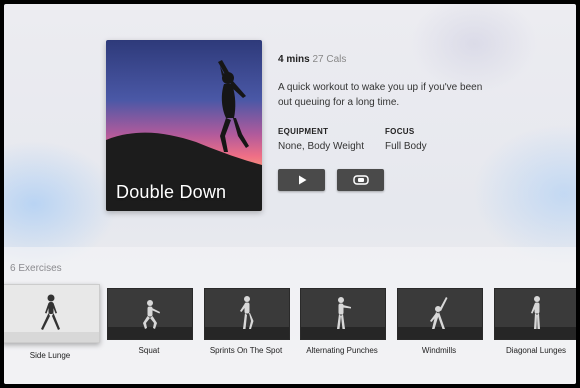  What do you see at coordinates (342, 350) in the screenshot?
I see `exercise-label: Alternating Punches` at bounding box center [342, 350].